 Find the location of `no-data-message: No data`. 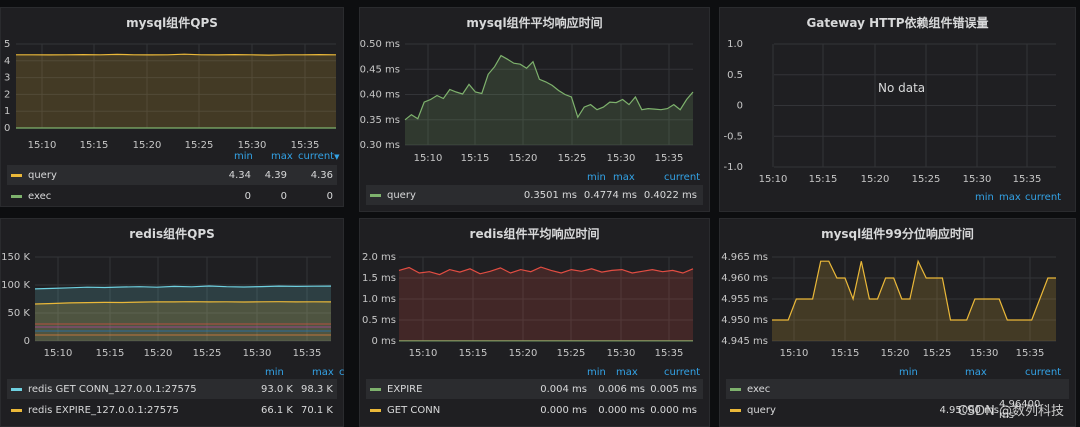

no-data-message: No data is located at coordinates (902, 88).